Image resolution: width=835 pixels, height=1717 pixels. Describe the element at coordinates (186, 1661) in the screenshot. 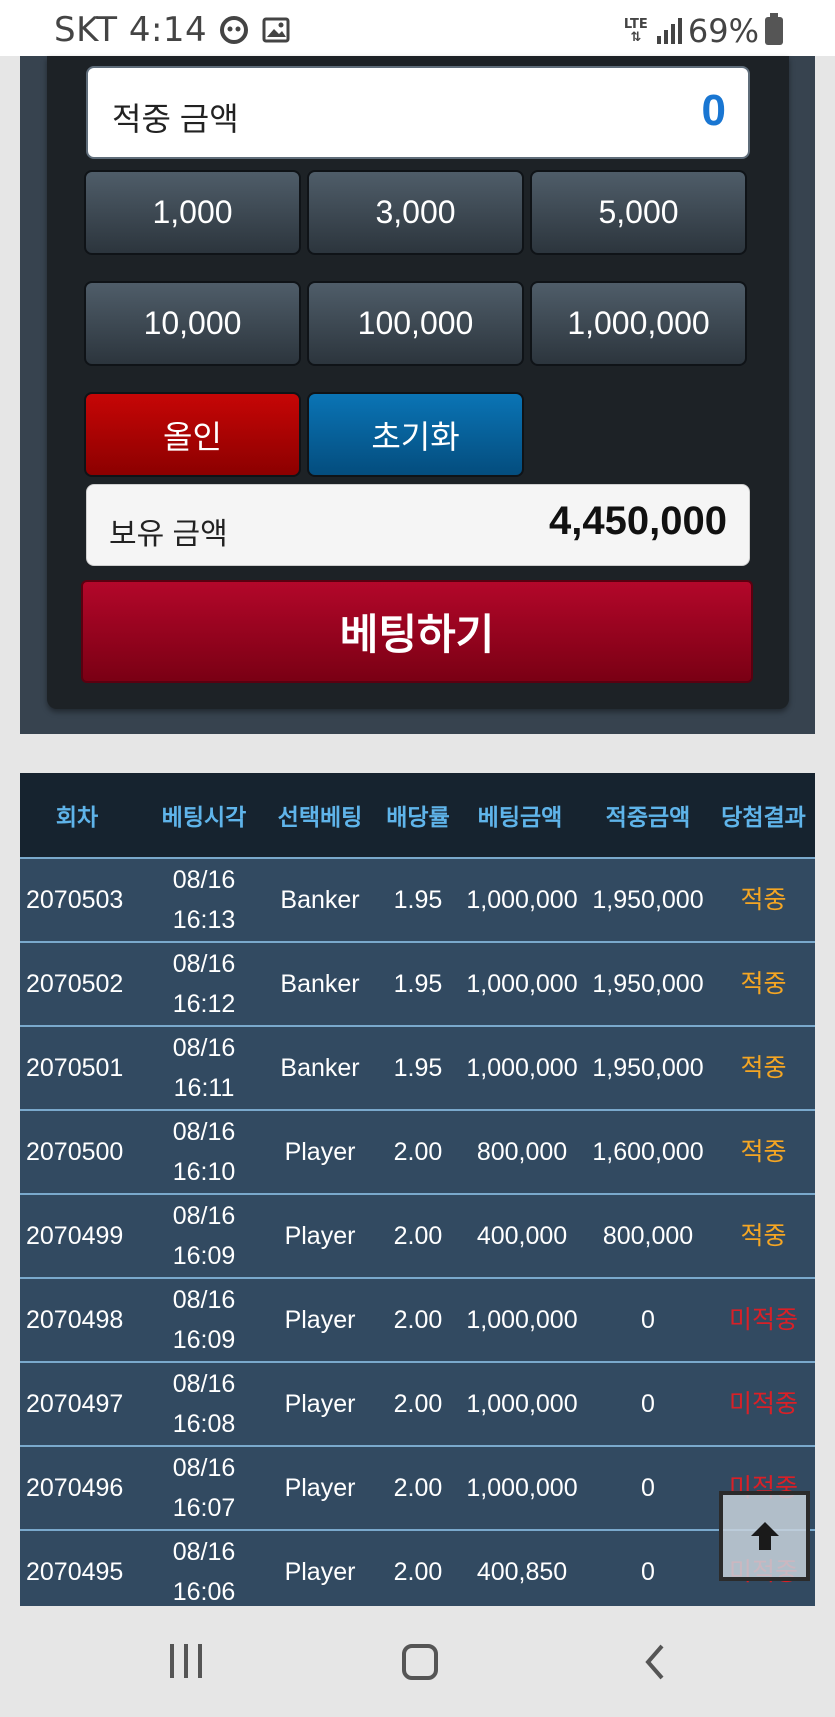

I see `recent-apps-icon` at that location.